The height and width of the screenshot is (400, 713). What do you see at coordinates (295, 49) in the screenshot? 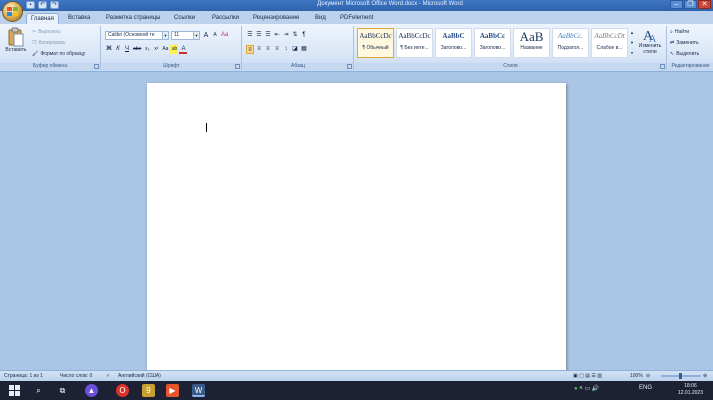
I see `shading-icon: ◪` at bounding box center [295, 49].